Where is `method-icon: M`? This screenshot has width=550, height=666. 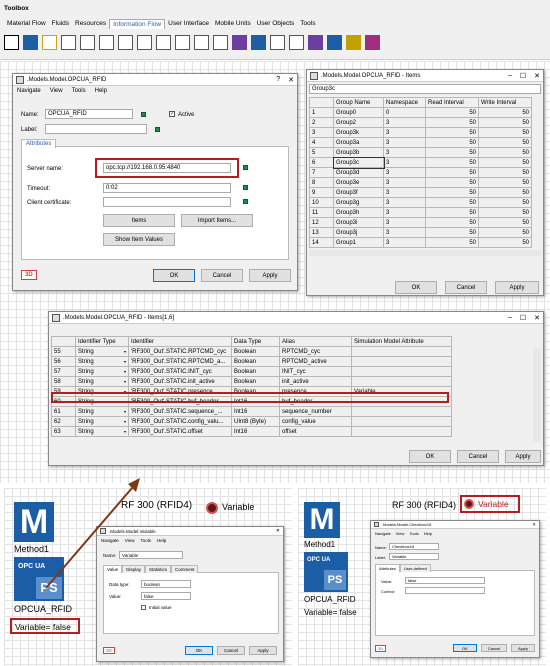
method-icon: M is located at coordinates (322, 520).